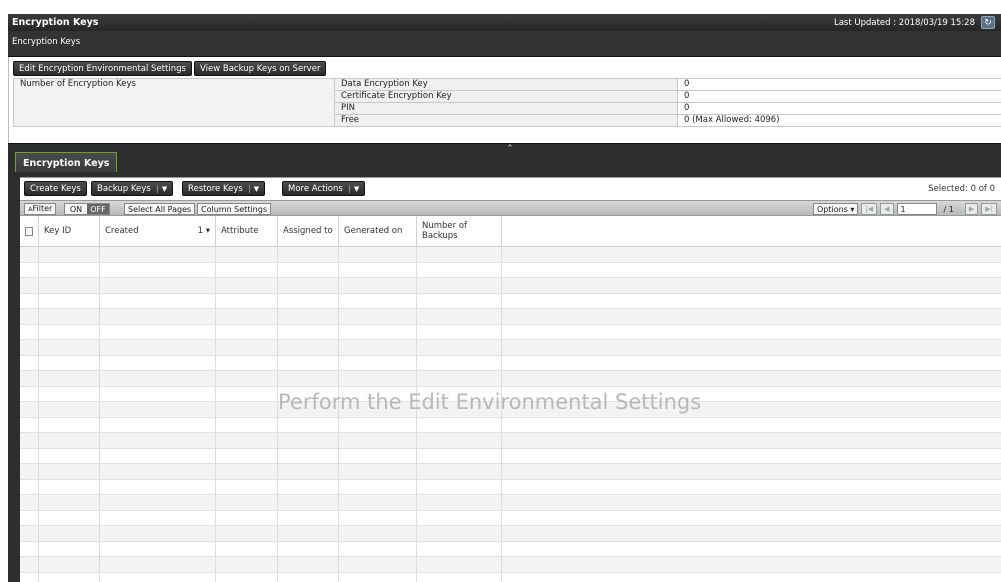 Image resolution: width=1001 pixels, height=582 pixels. I want to click on select-all-pages-button: Select All Pages, so click(160, 209).